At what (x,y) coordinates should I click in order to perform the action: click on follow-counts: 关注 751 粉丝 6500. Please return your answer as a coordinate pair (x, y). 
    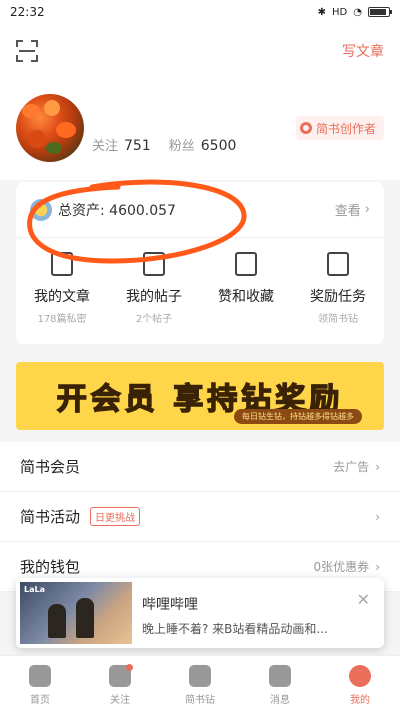
    Looking at the image, I should click on (164, 144).